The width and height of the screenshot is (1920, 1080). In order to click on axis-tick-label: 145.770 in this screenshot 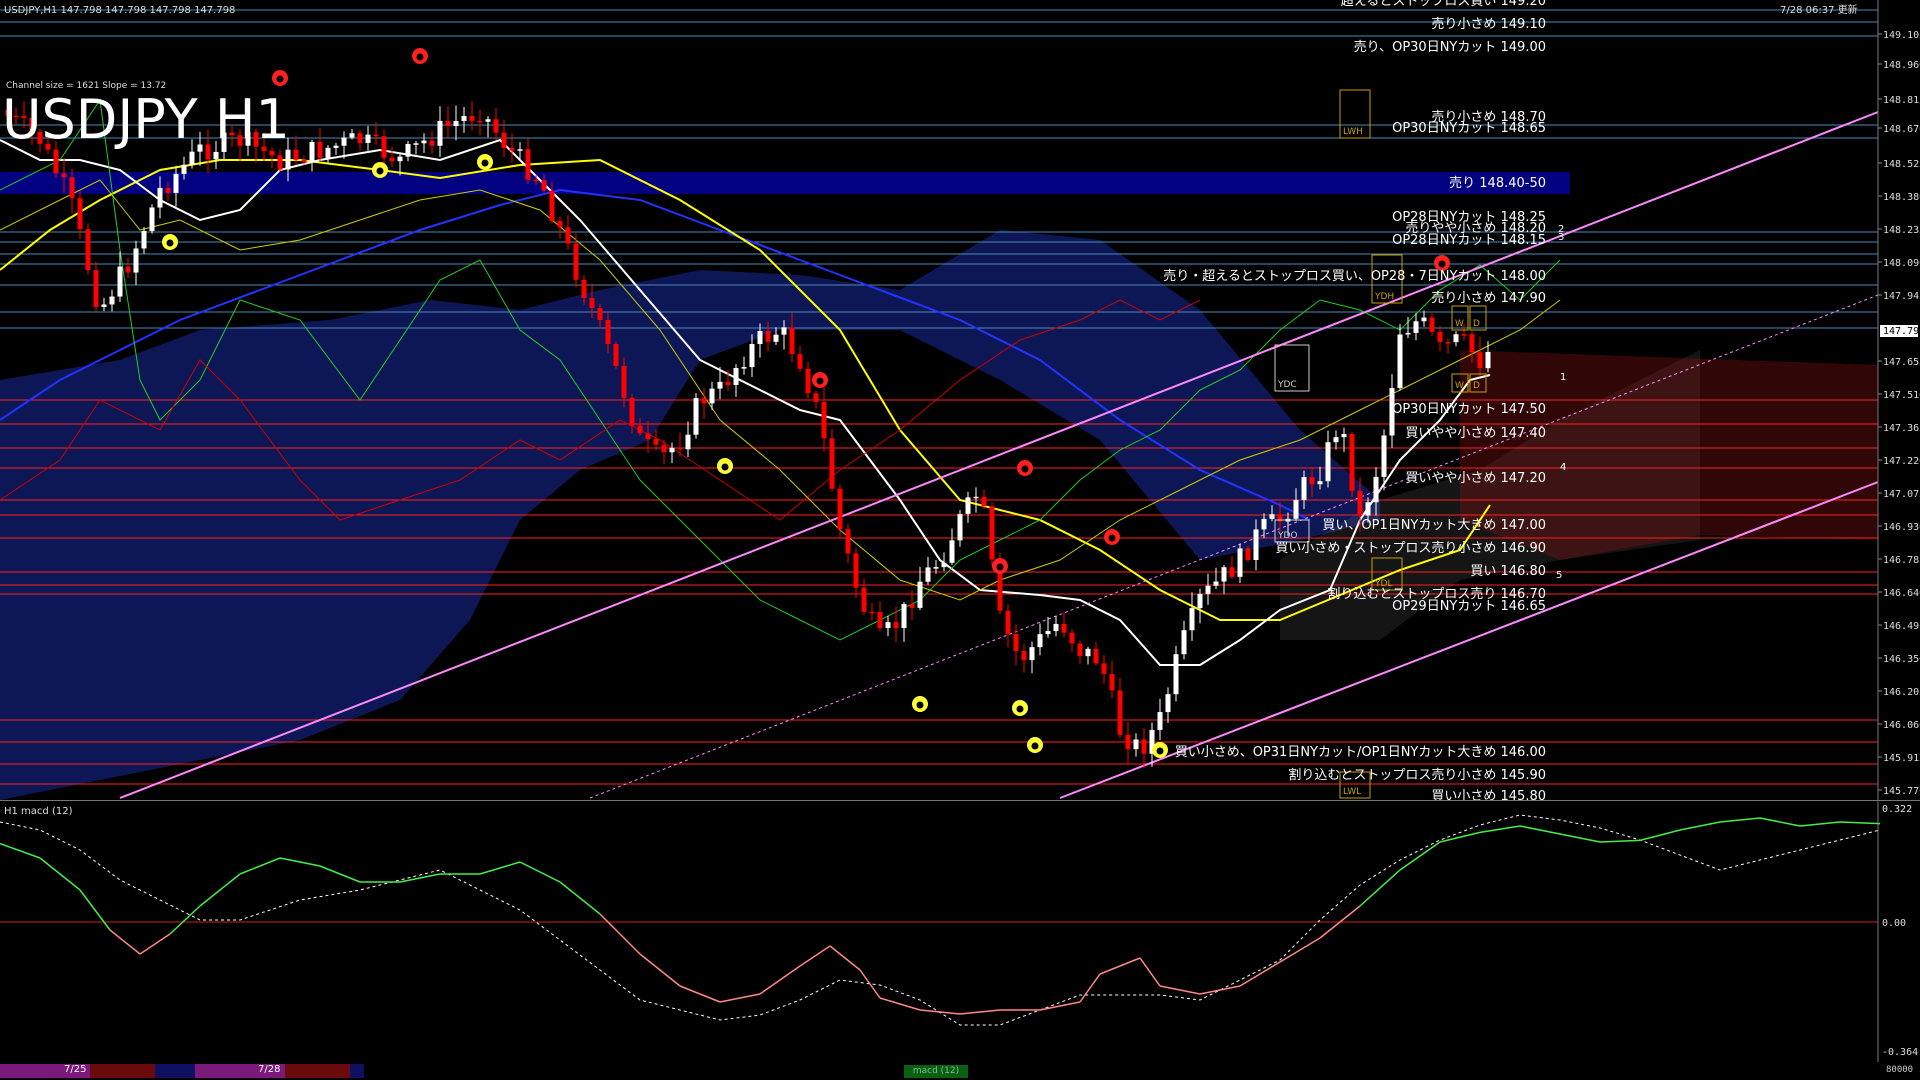, I will do `click(1901, 791)`.